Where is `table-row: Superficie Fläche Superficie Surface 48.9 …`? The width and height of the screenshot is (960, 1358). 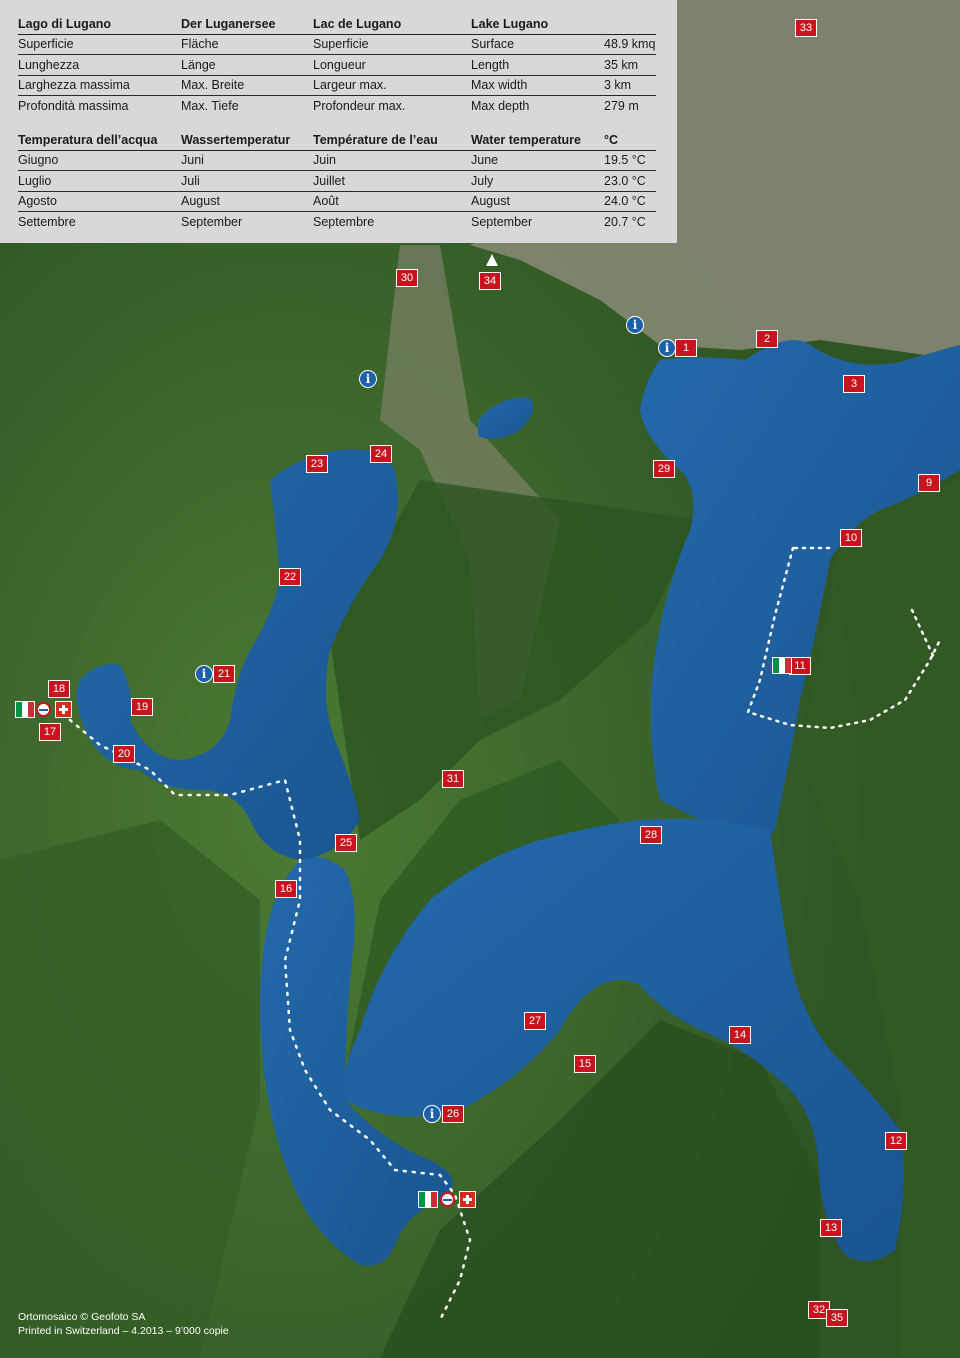 table-row: Superficie Fläche Superficie Surface 48.9 … is located at coordinates (337, 44).